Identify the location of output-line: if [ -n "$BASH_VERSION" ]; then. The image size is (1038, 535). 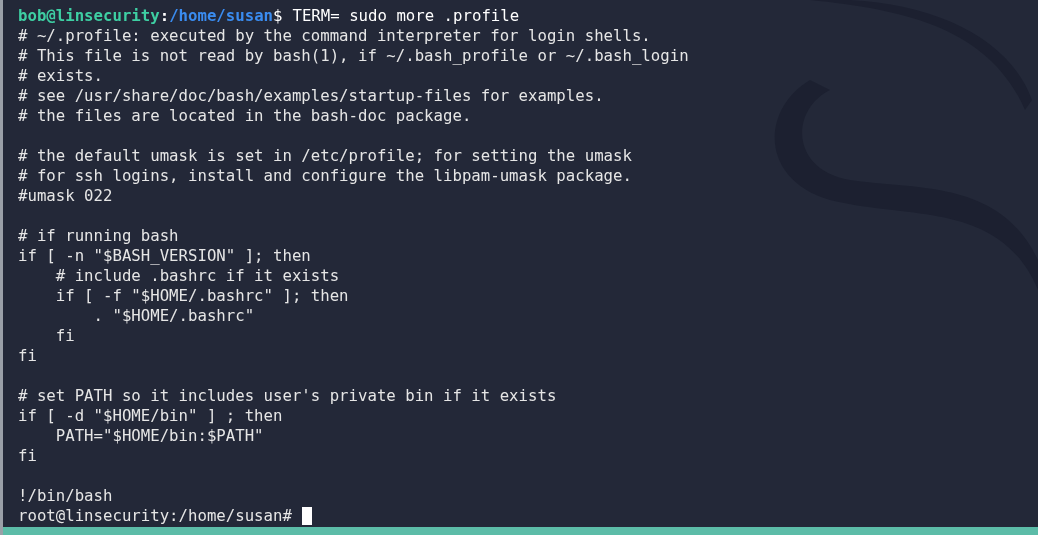
(164, 256).